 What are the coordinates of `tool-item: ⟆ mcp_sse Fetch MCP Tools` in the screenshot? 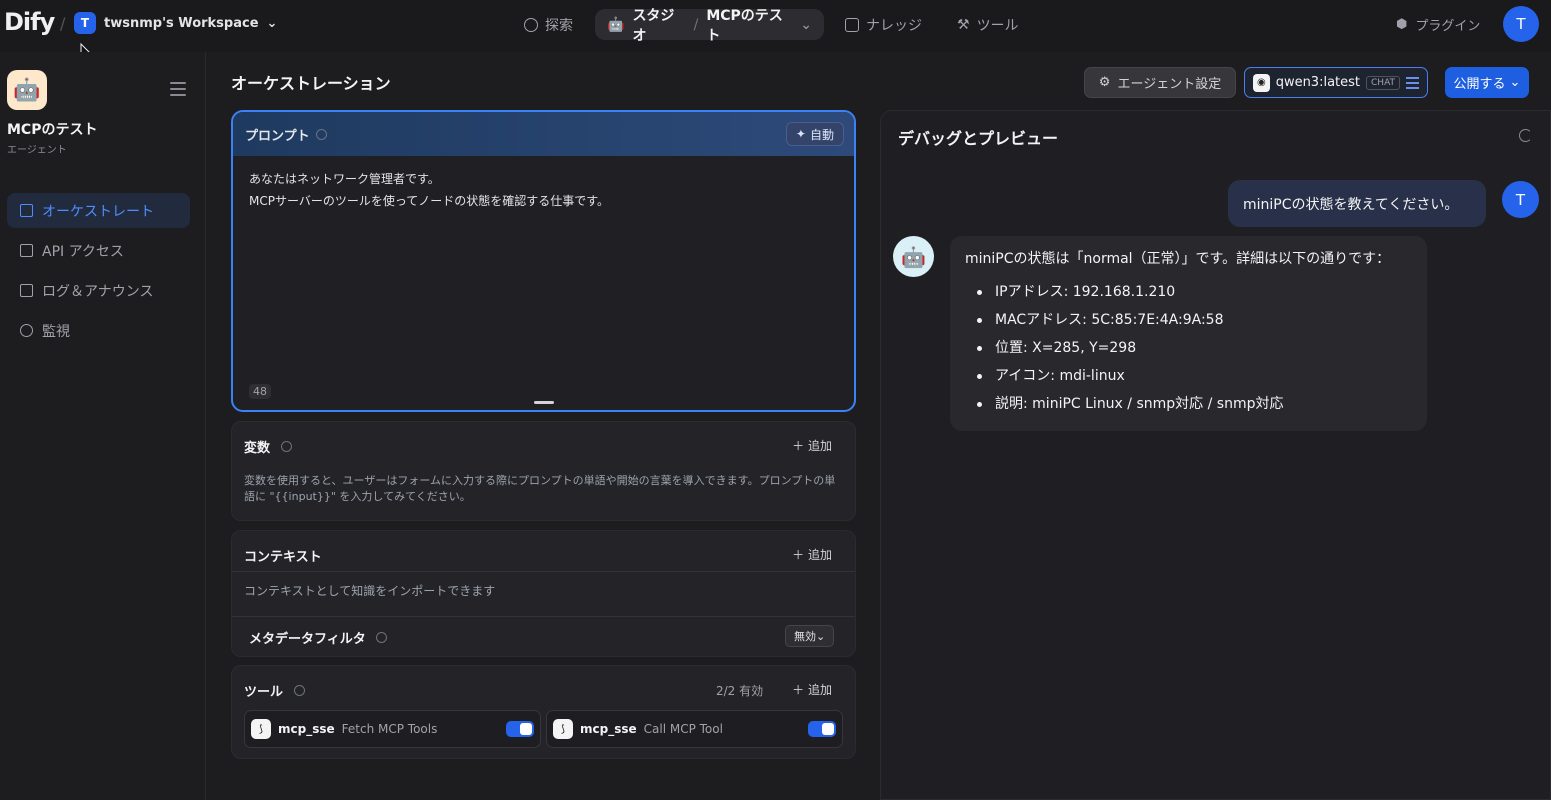 It's located at (392, 729).